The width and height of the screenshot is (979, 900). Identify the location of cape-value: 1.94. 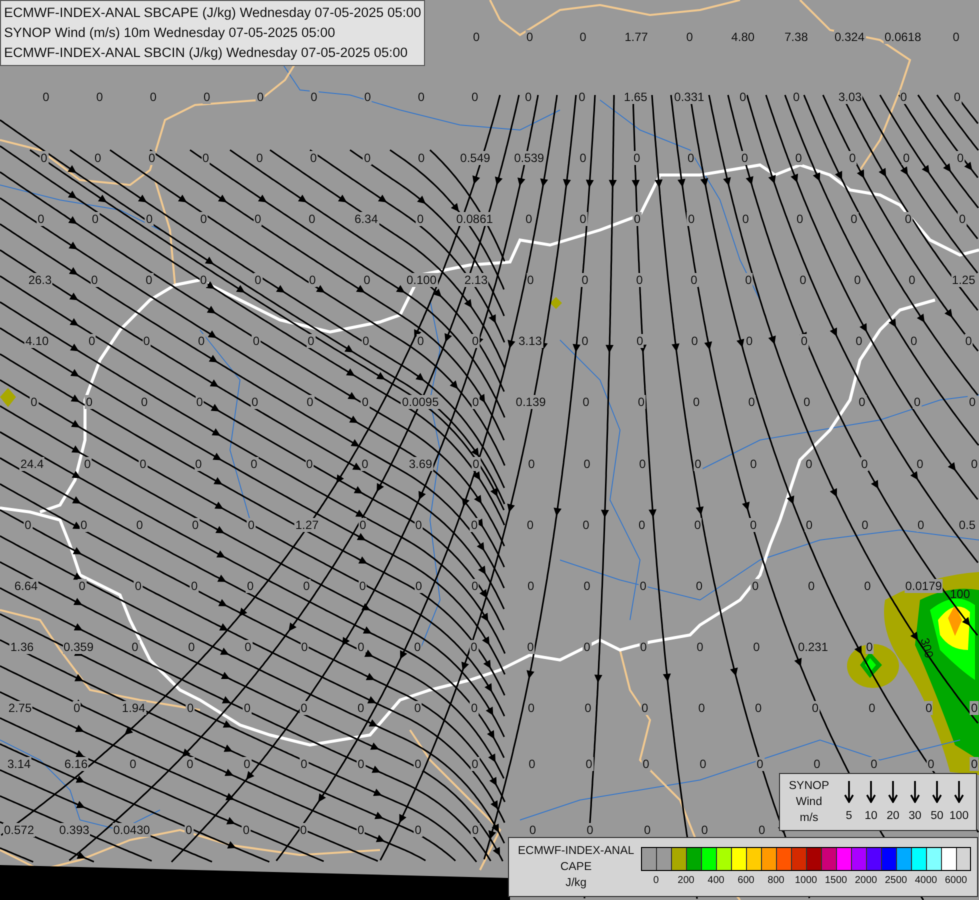
(133, 708).